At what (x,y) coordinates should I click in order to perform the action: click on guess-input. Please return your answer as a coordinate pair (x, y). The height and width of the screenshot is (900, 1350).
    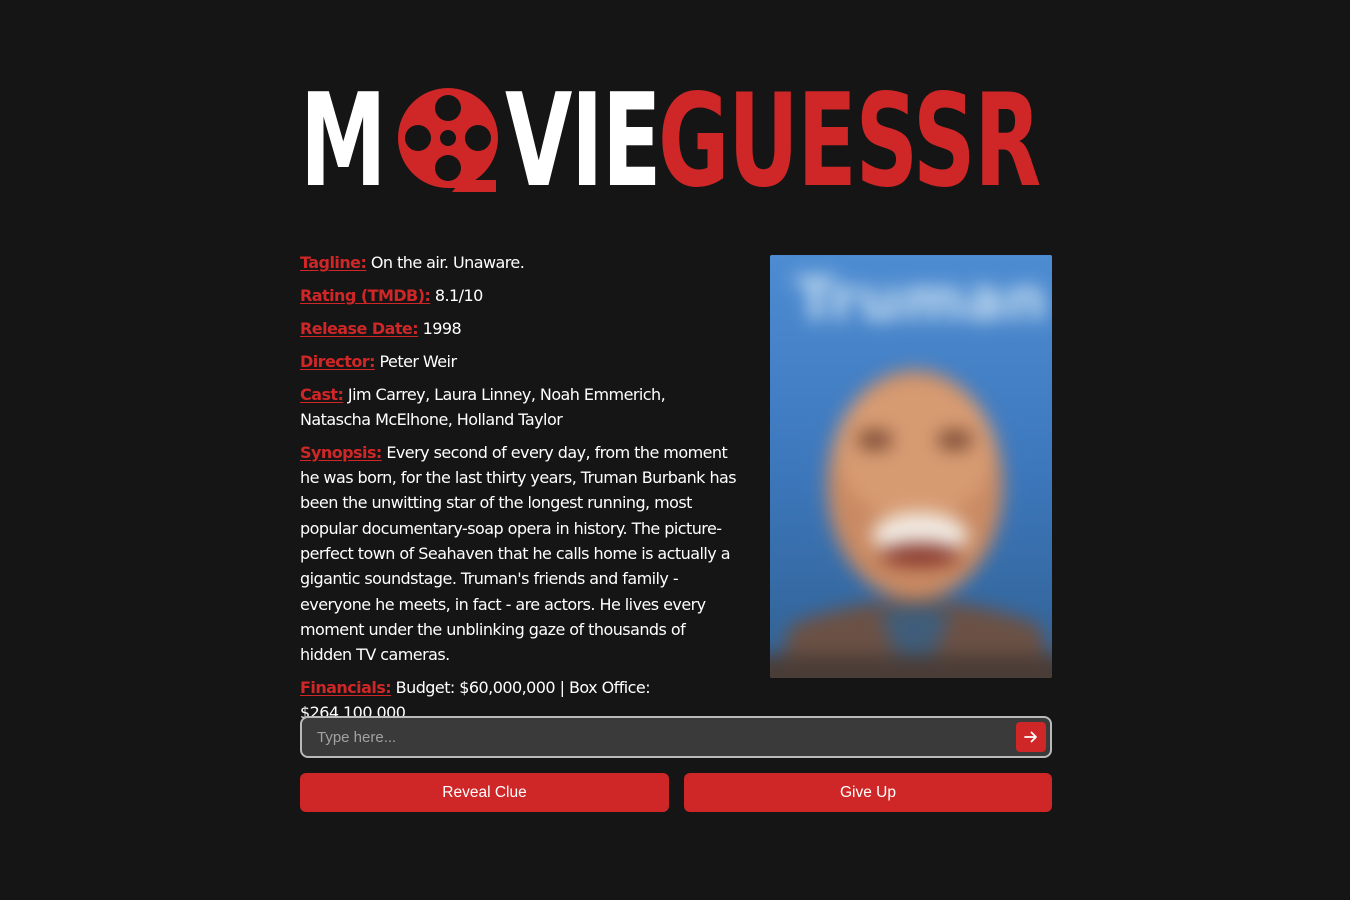
    Looking at the image, I should click on (652, 737).